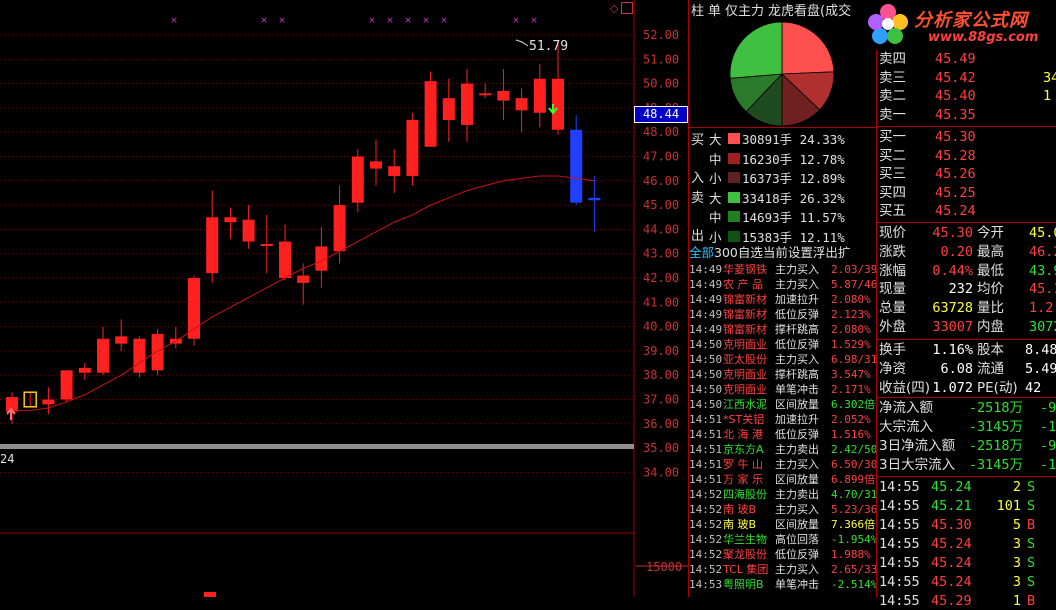 This screenshot has width=1056, height=610. What do you see at coordinates (892, 368) in the screenshot?
I see `stat2-label: 净资` at bounding box center [892, 368].